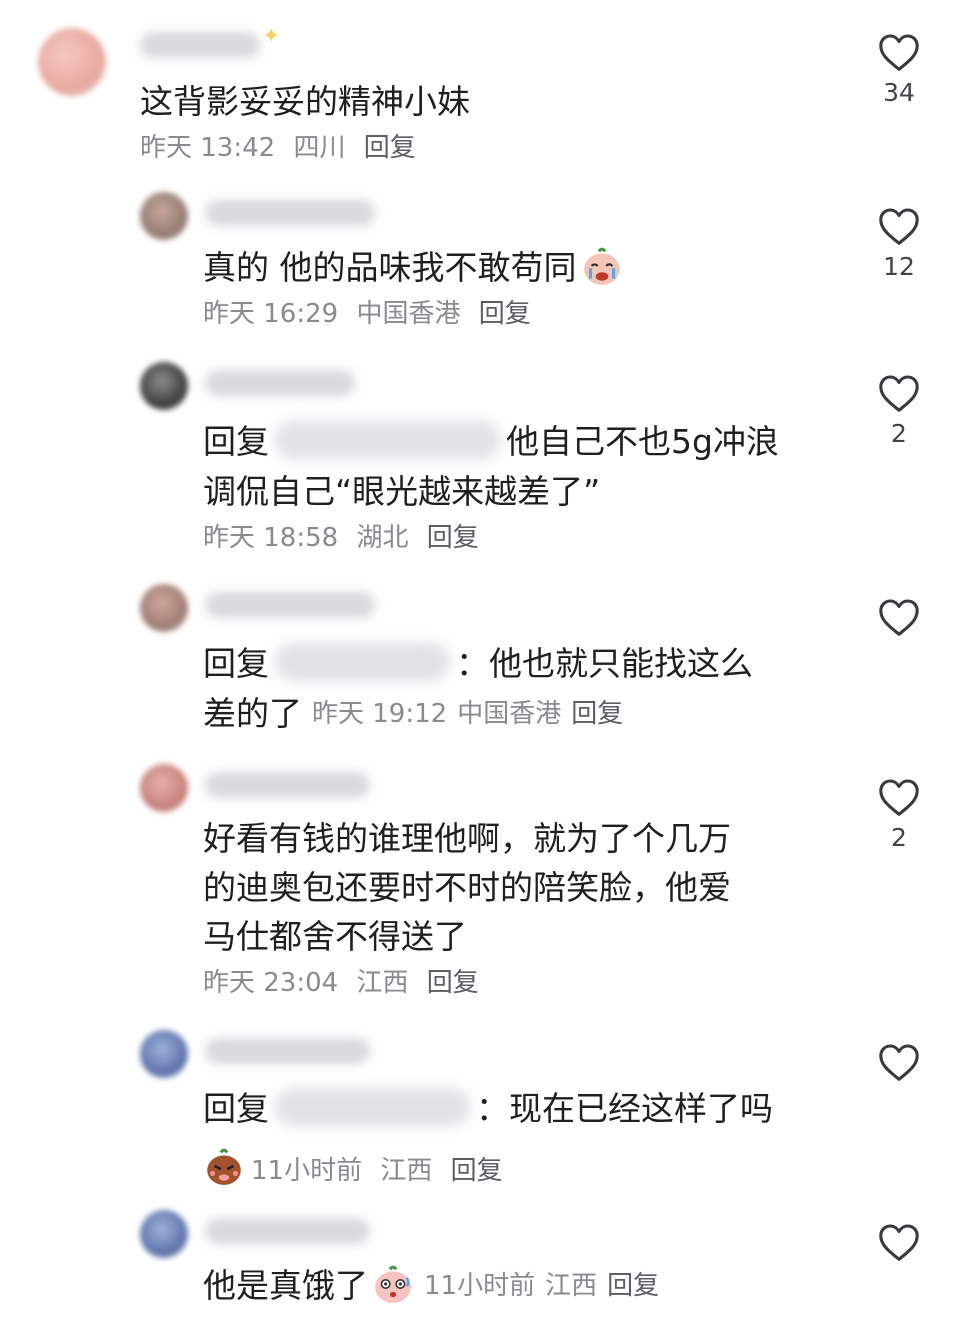  What do you see at coordinates (604, 663) in the screenshot?
I see `comment-text-line: ：他也就只能找这么` at bounding box center [604, 663].